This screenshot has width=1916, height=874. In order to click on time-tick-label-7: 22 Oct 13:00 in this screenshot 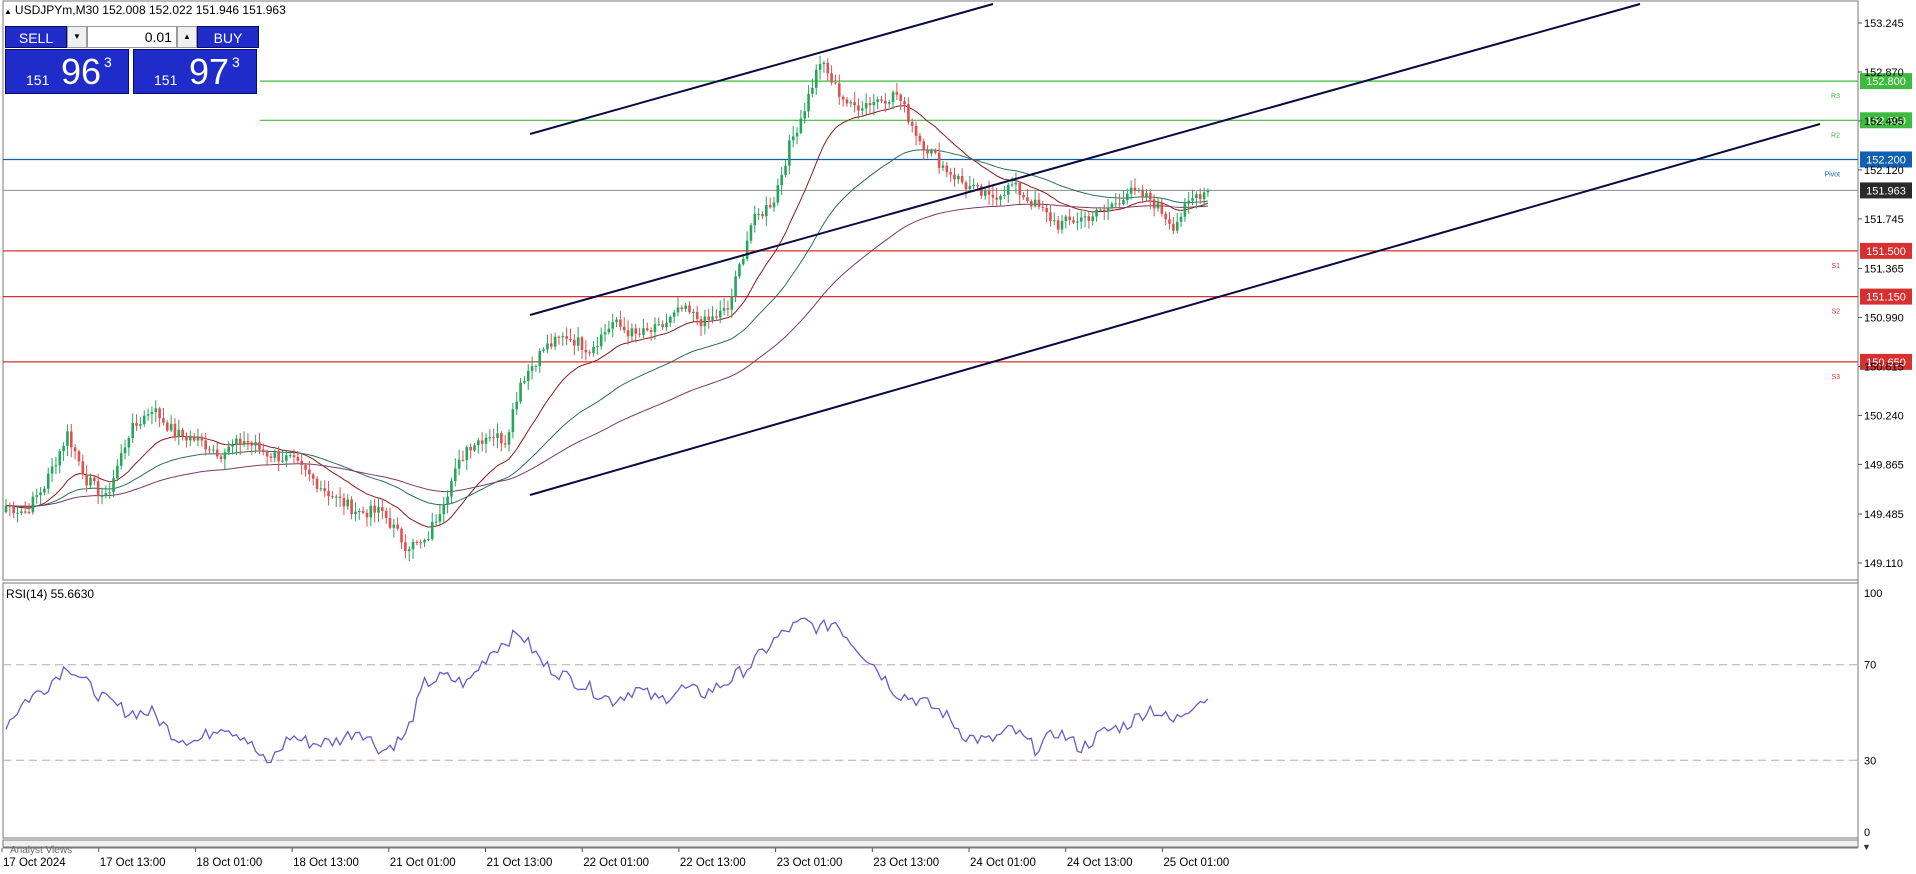, I will do `click(713, 863)`.